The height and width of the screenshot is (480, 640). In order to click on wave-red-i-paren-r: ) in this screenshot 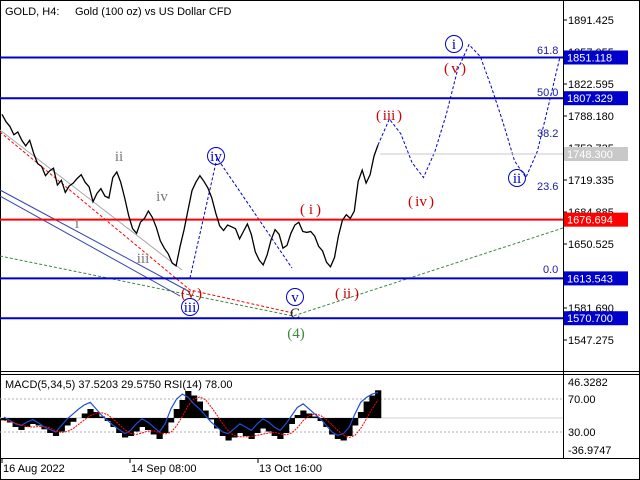, I will do `click(318, 210)`.